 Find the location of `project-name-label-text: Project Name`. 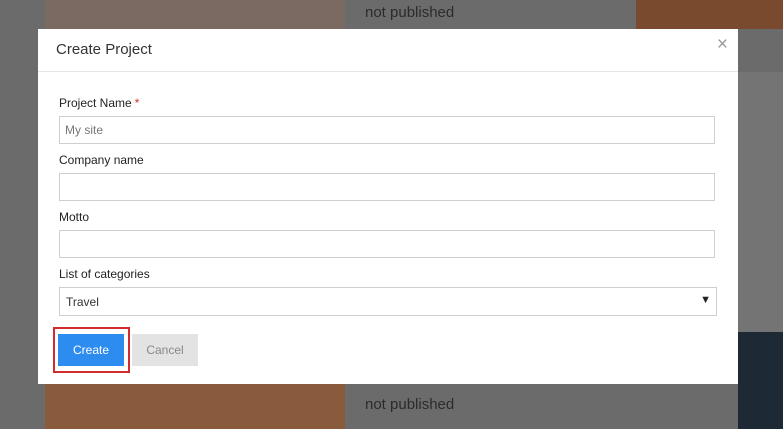

project-name-label-text: Project Name is located at coordinates (95, 103).